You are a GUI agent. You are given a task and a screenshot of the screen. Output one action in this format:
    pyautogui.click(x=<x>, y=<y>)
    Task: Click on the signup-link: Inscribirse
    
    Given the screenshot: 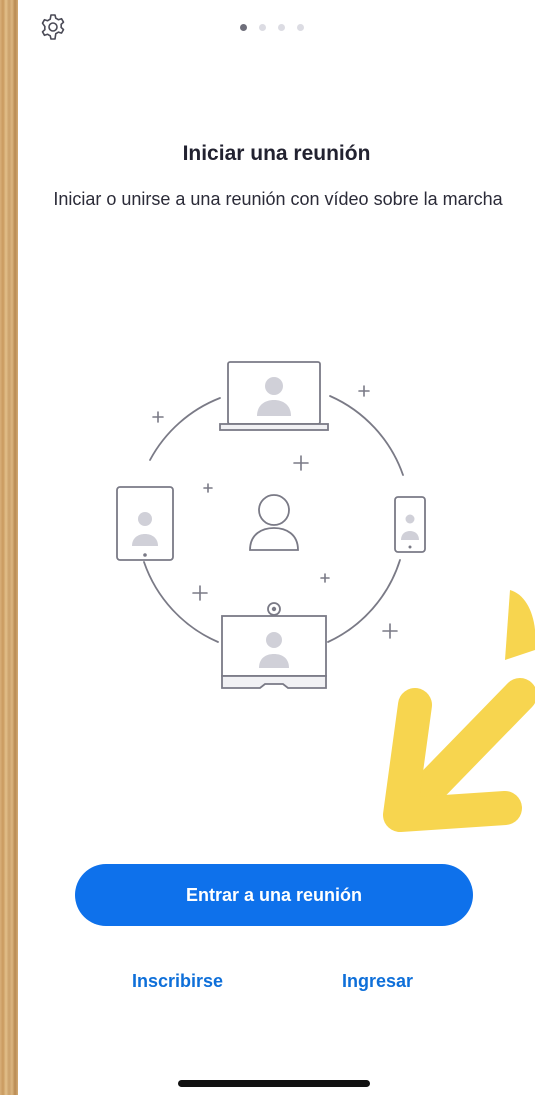 What is the action you would take?
    pyautogui.click(x=177, y=981)
    